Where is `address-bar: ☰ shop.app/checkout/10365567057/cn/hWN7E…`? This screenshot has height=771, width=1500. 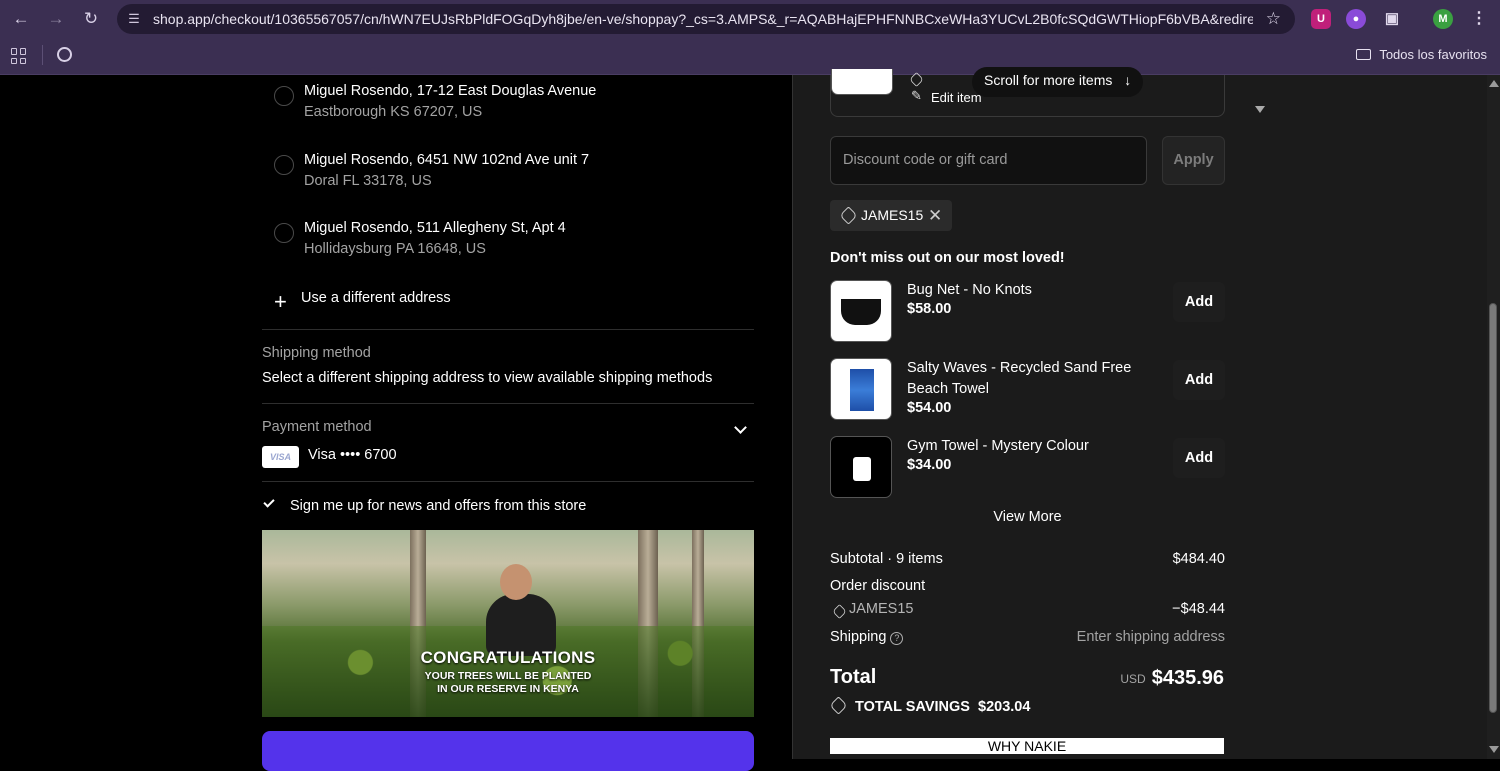 address-bar: ☰ shop.app/checkout/10365567057/cn/hWN7E… is located at coordinates (706, 19).